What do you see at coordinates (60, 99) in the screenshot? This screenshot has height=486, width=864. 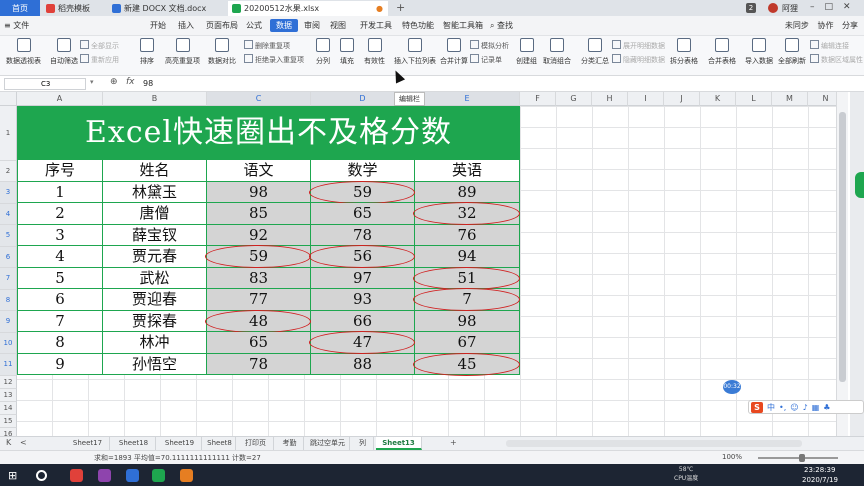 I see `column-header: A` at bounding box center [60, 99].